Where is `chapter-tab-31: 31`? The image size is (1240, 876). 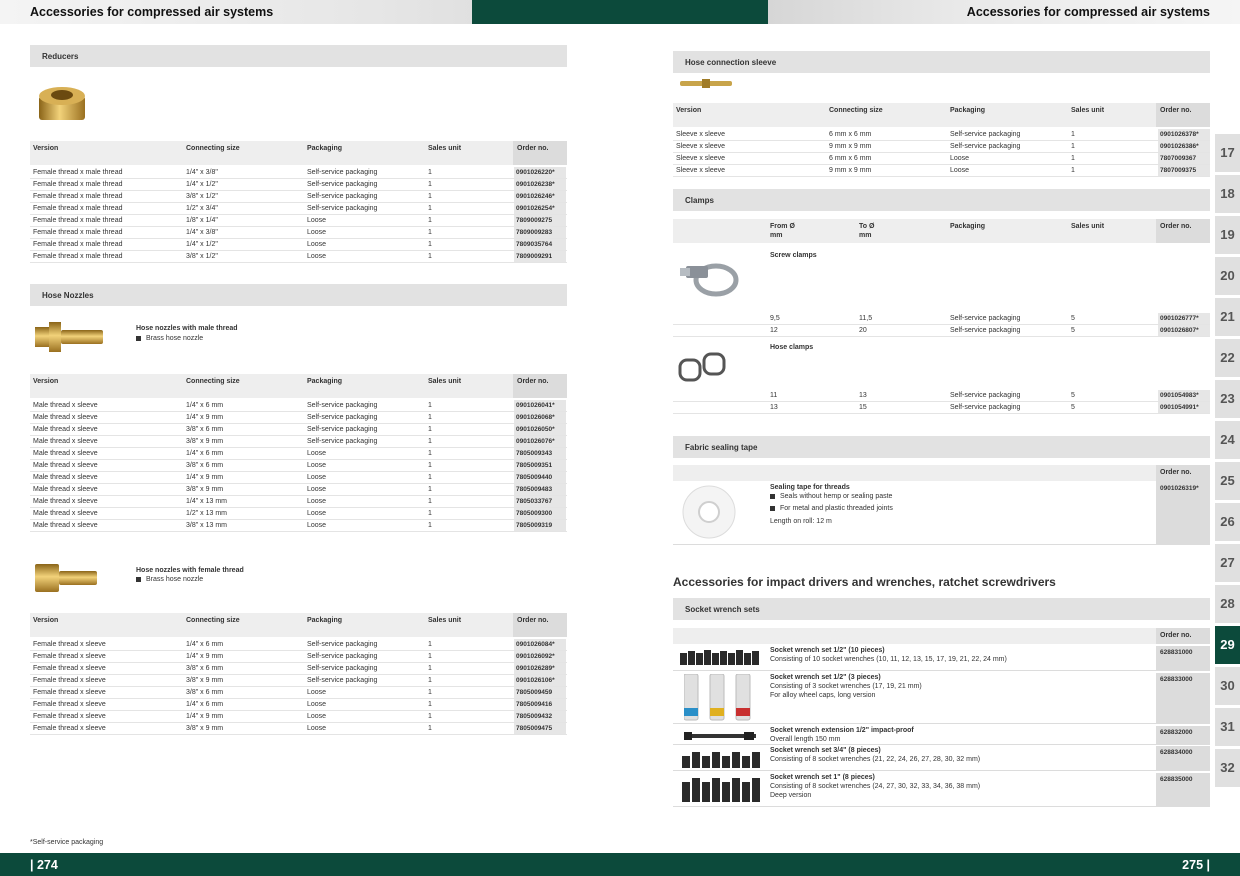
chapter-tab-31: 31 is located at coordinates (1227, 727).